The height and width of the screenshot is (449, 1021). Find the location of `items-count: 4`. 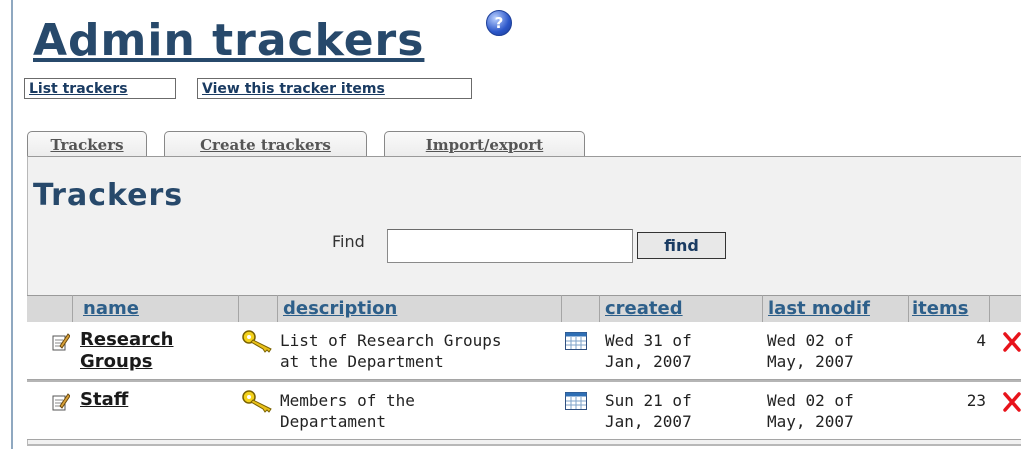

items-count: 4 is located at coordinates (981, 340).